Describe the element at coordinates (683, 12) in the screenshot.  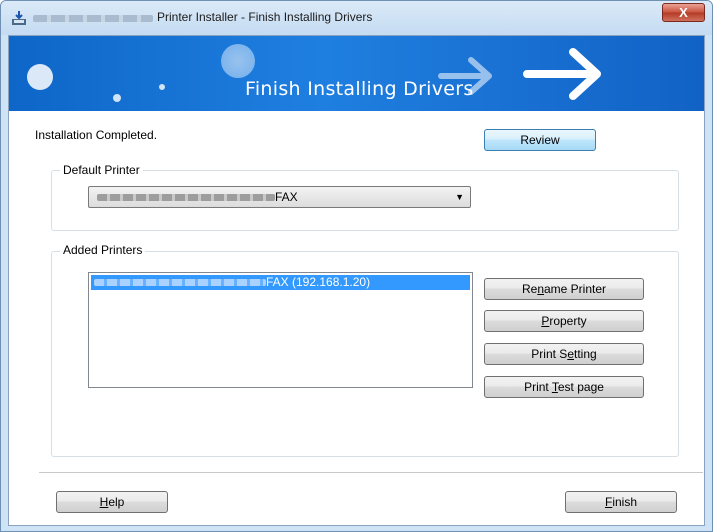
I see `close-button: X` at that location.